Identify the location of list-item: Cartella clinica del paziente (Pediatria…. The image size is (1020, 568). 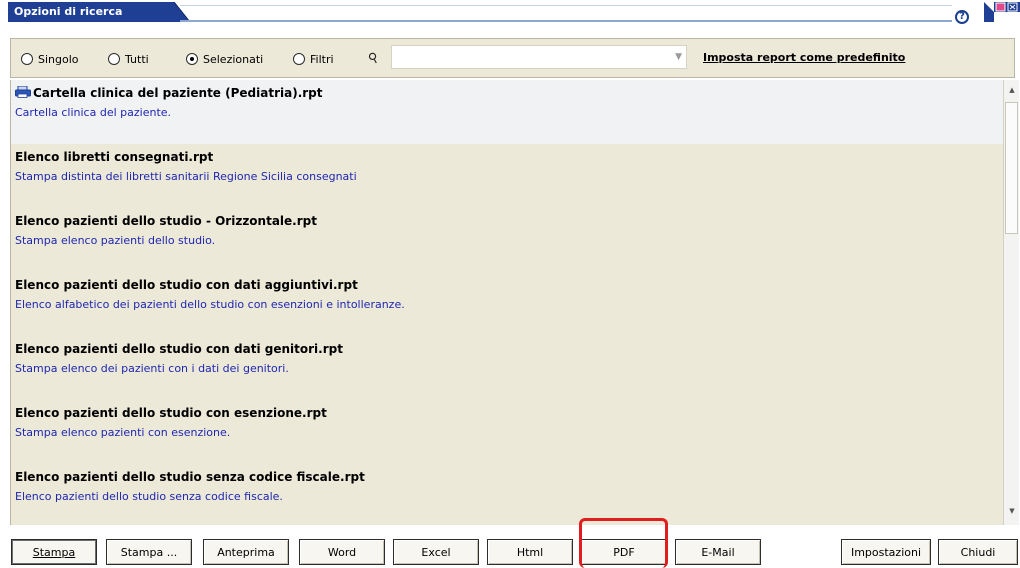
(507, 112).